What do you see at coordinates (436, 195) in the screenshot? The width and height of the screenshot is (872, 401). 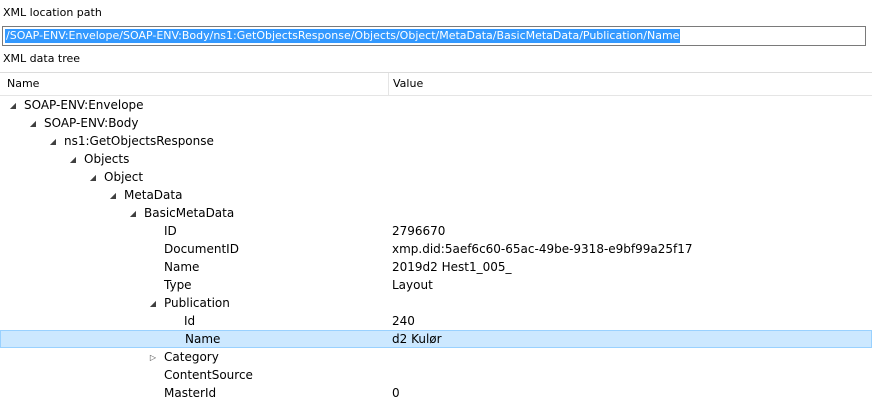 I see `tree-row: ◢ MetaData` at bounding box center [436, 195].